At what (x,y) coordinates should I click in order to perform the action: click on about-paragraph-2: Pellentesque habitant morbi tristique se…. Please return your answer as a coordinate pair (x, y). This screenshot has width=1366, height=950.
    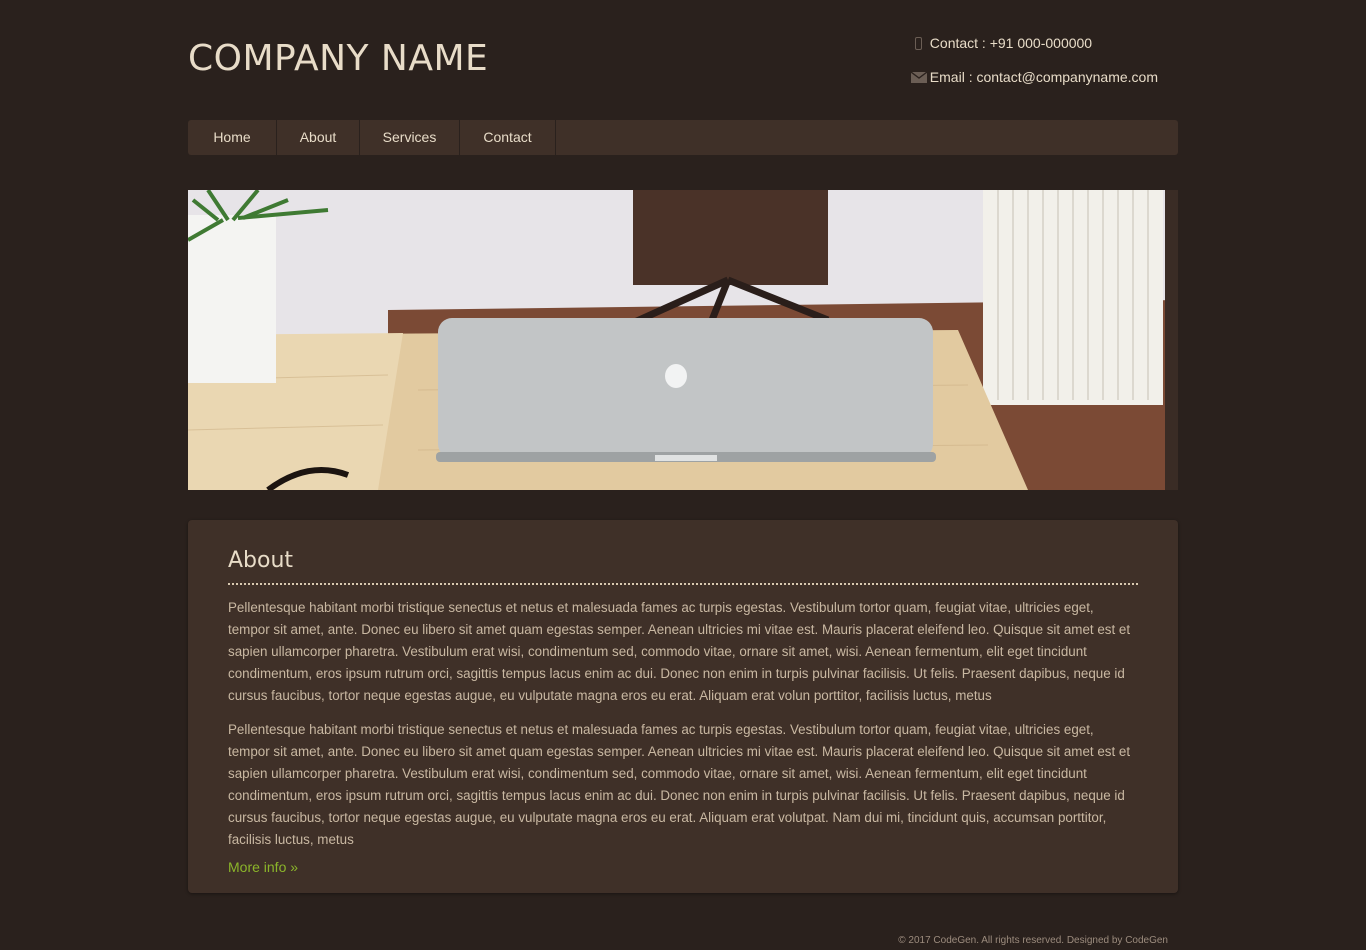
    Looking at the image, I should click on (679, 784).